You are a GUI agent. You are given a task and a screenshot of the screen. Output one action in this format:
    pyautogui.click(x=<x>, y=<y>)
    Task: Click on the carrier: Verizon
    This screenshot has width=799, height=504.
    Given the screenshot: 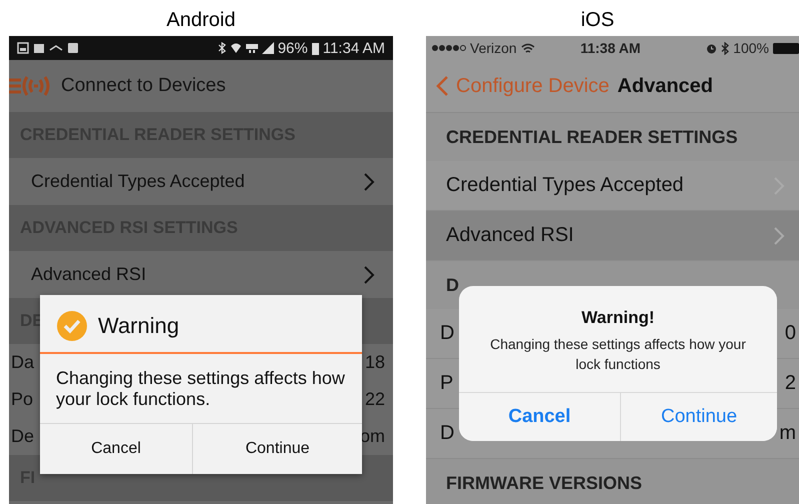 What is the action you would take?
    pyautogui.click(x=493, y=48)
    